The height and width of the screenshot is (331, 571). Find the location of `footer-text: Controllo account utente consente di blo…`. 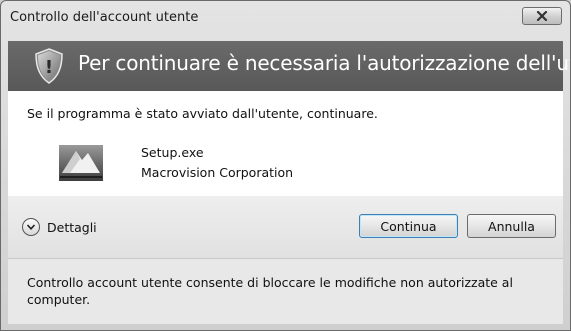

footer-text: Controllo account utente consente di blo… is located at coordinates (270, 291).